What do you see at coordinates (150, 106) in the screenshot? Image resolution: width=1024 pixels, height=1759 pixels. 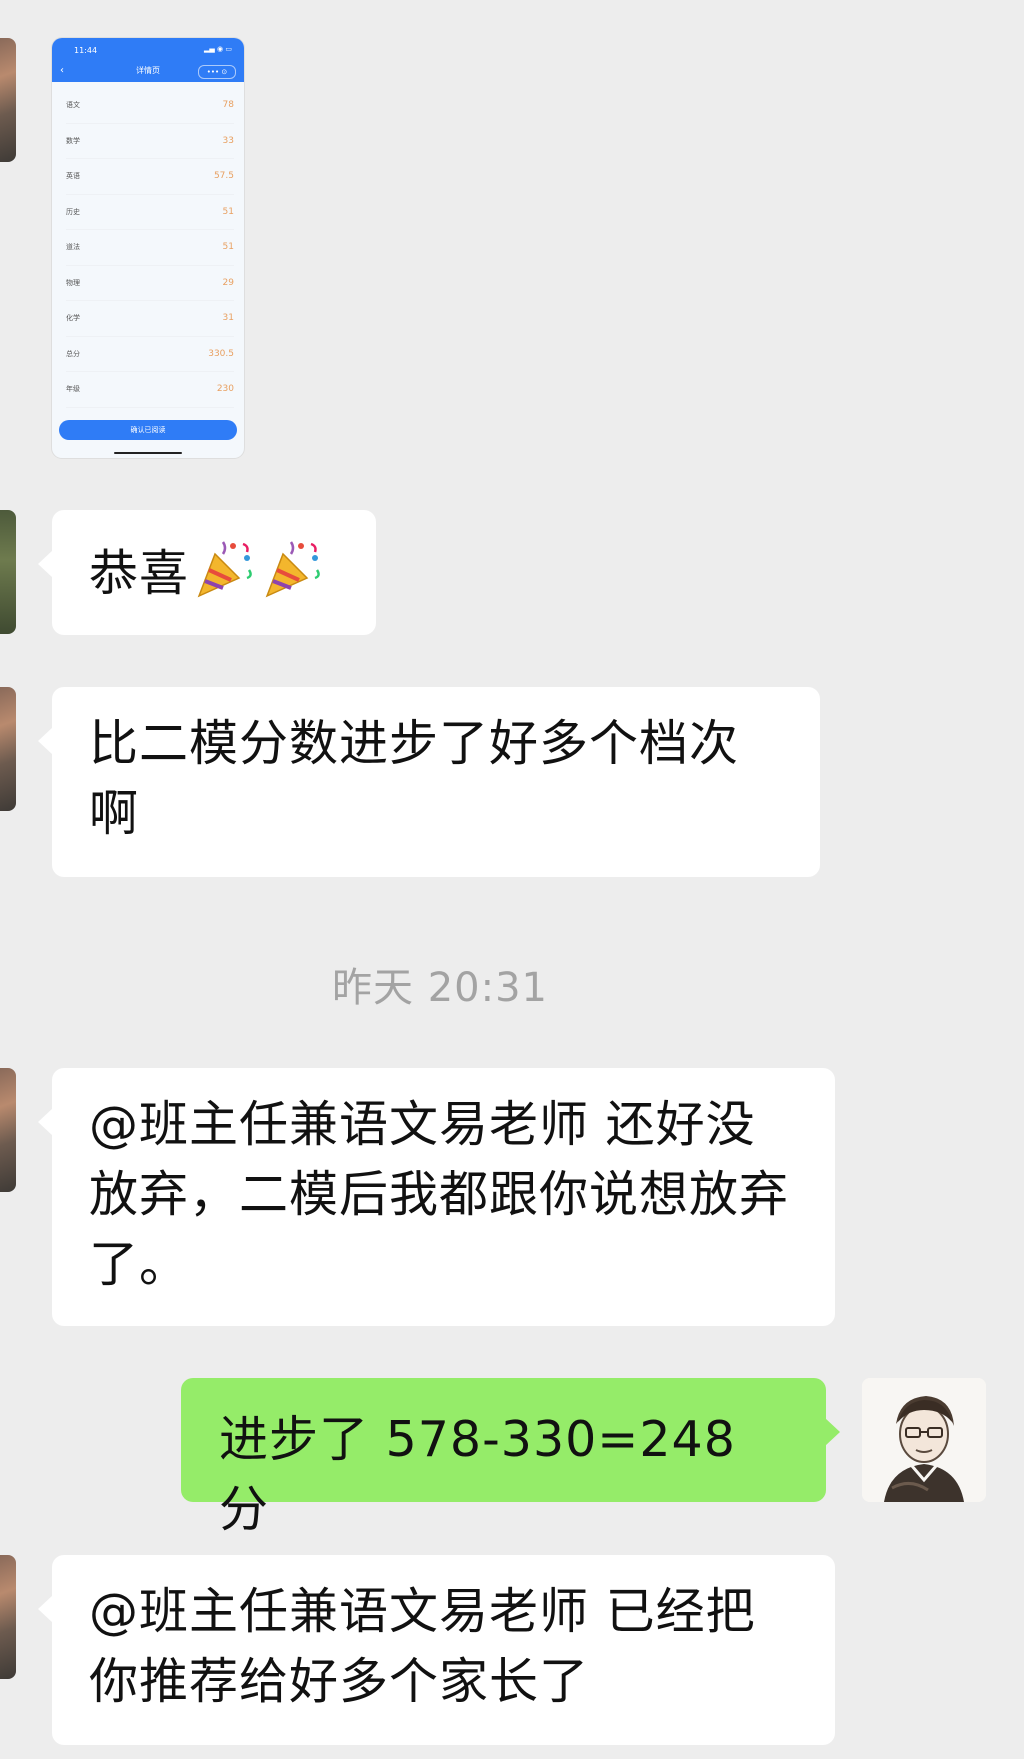 I see `score-row: 语文 78` at bounding box center [150, 106].